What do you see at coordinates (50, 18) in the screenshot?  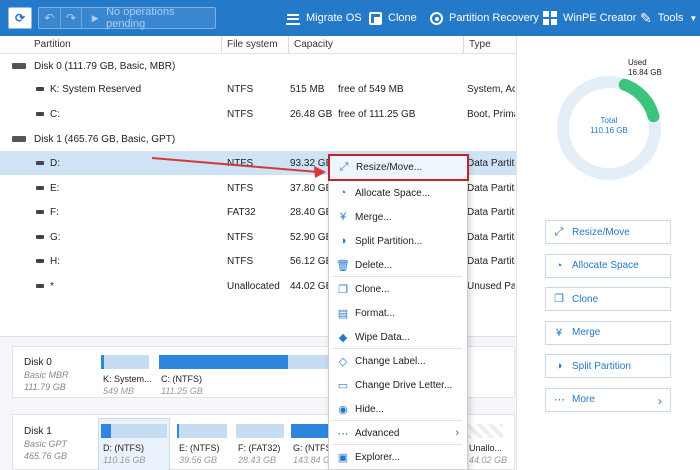 I see `undo-button: ↶` at bounding box center [50, 18].